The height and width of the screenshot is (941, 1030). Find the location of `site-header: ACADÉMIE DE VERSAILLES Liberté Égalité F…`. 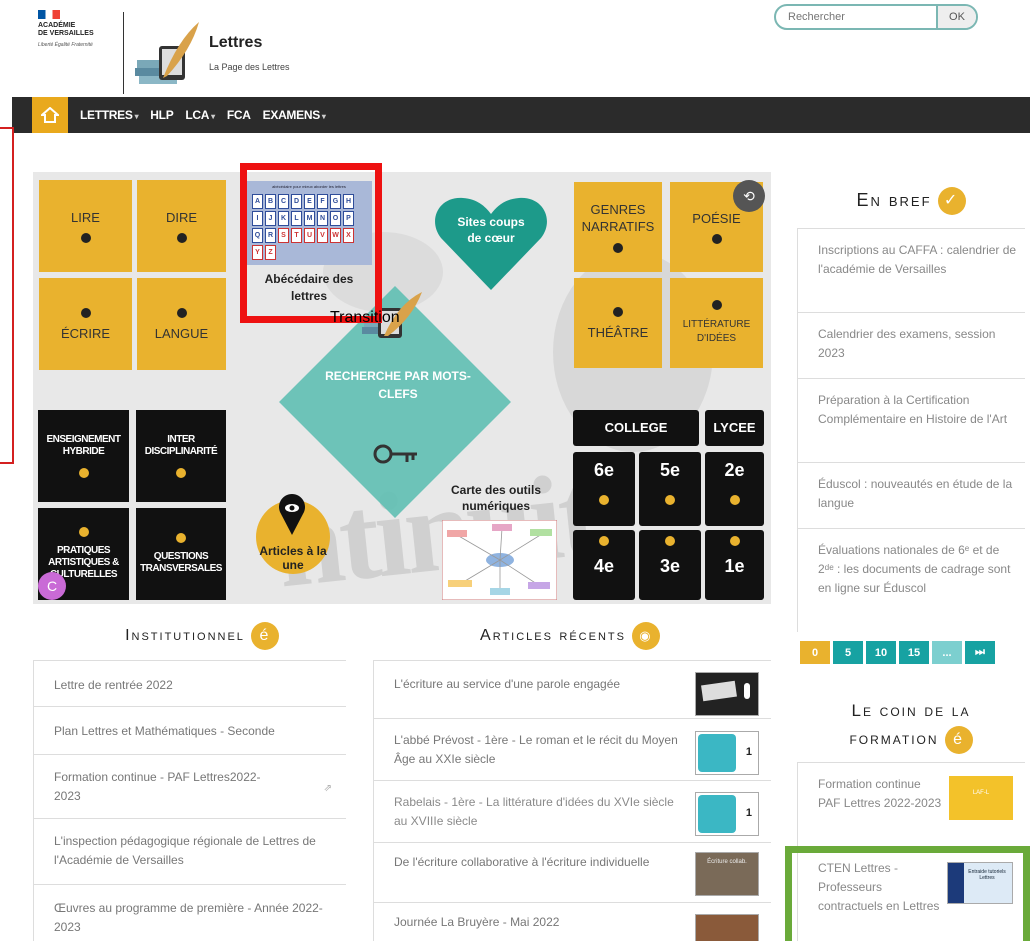

site-header: ACADÉMIE DE VERSAILLES Liberté Égalité F… is located at coordinates (515, 48).